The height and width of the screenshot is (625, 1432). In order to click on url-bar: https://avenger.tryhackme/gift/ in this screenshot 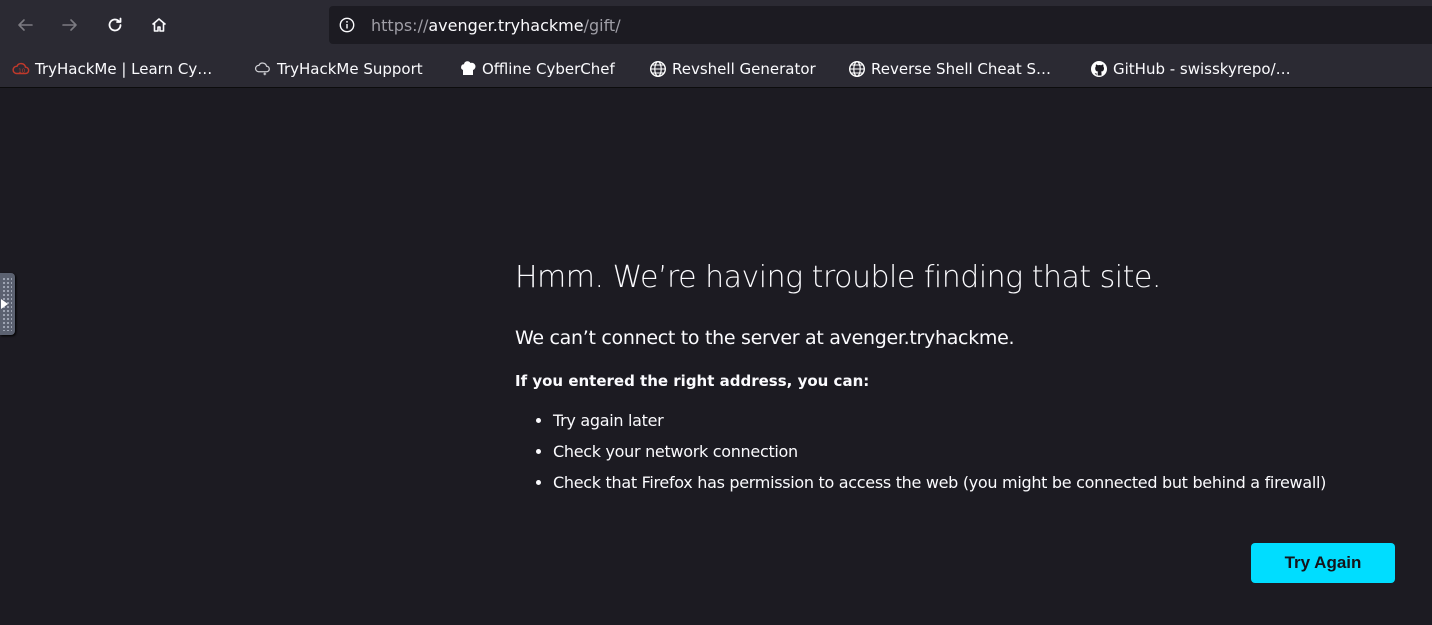, I will do `click(880, 25)`.